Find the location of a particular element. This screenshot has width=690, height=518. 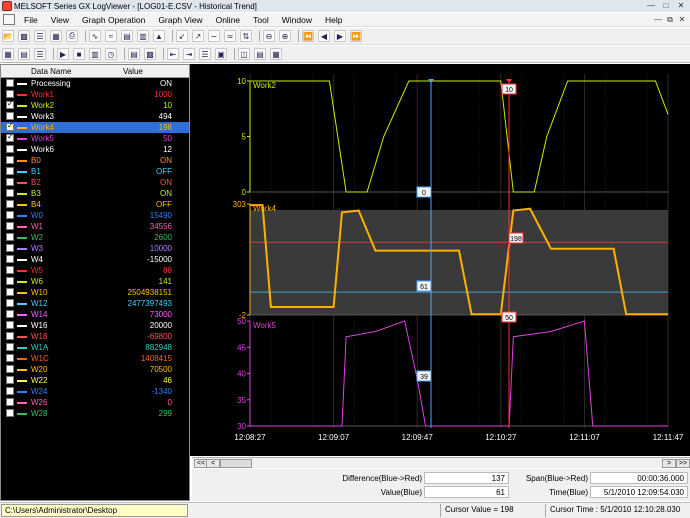

menu-help: Help is located at coordinates (333, 20).